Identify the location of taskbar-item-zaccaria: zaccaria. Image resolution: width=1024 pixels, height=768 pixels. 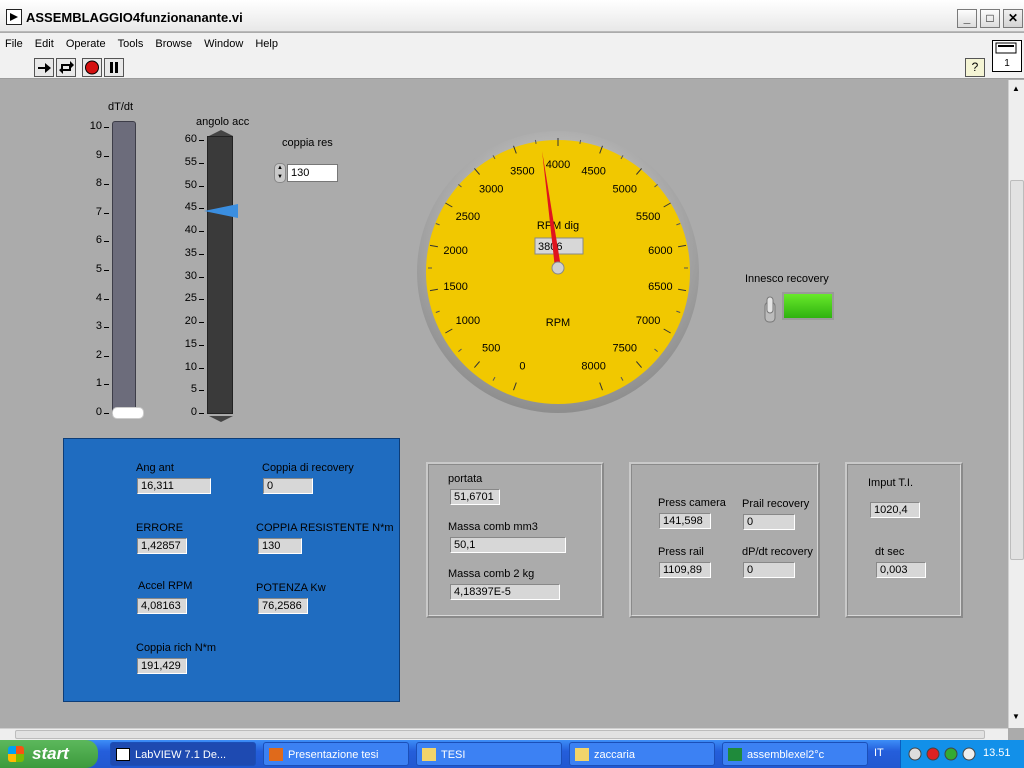
(642, 754).